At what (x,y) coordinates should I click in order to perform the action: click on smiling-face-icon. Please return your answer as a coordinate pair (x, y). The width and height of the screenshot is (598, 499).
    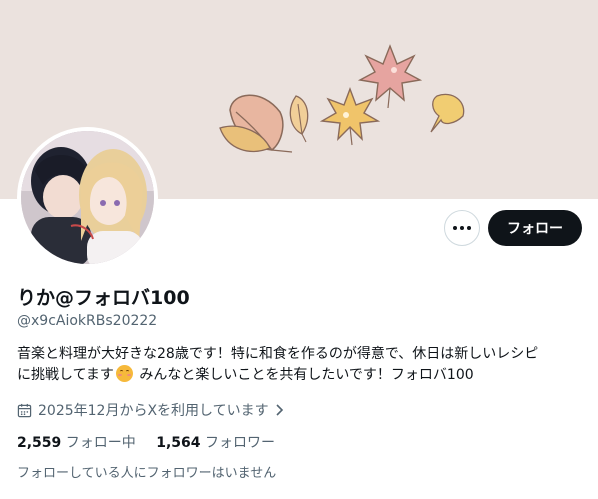
    Looking at the image, I should click on (124, 373).